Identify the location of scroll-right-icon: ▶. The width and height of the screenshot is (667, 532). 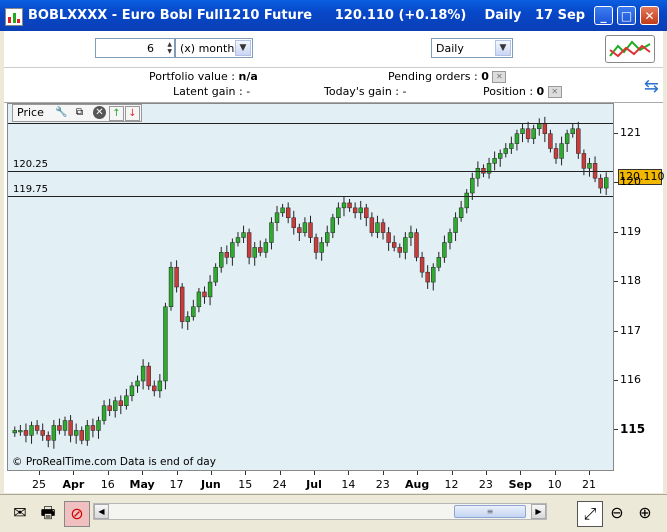
(538, 511).